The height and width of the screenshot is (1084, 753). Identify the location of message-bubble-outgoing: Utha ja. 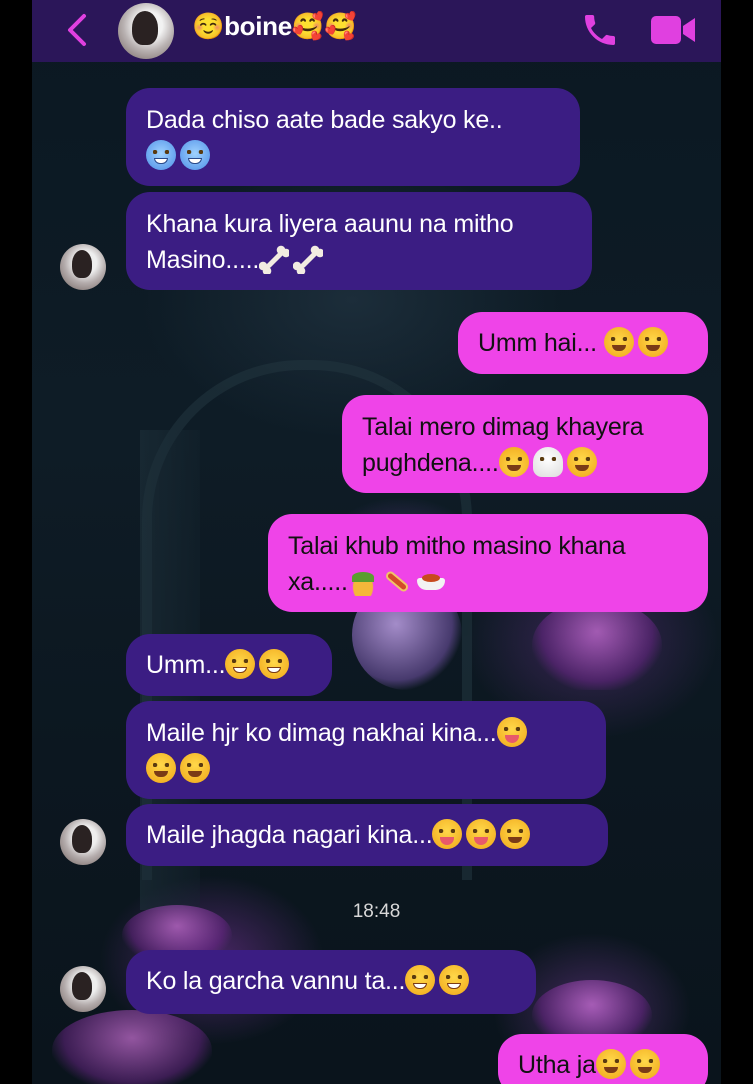
(603, 1059).